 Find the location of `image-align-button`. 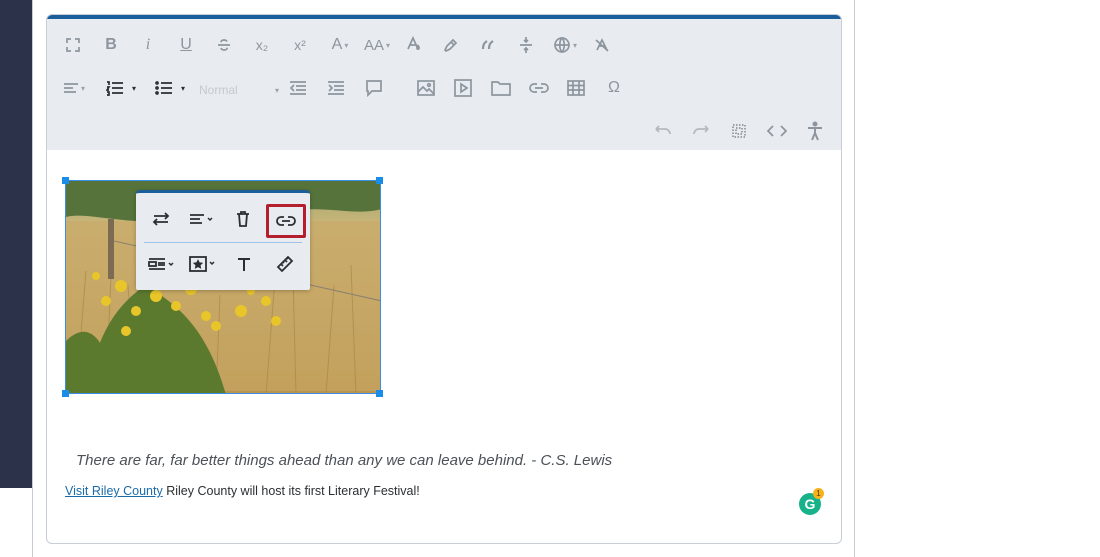

image-align-button is located at coordinates (202, 219).